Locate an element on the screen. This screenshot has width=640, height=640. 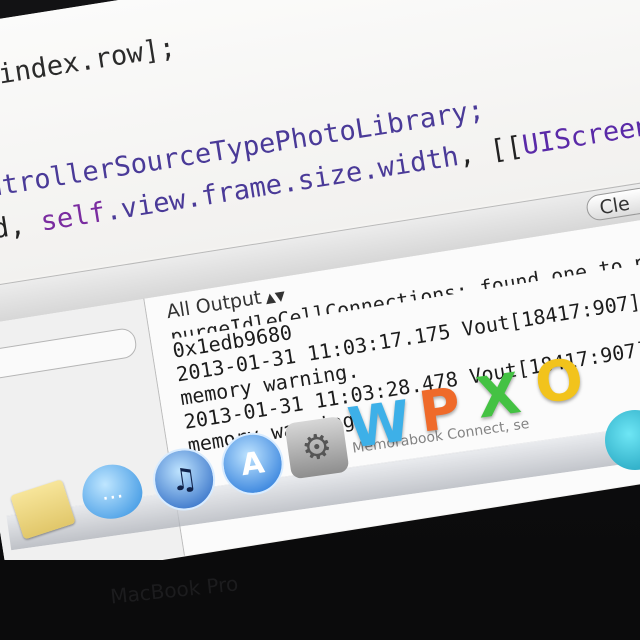
excel-icon: X is located at coordinates (498, 395).